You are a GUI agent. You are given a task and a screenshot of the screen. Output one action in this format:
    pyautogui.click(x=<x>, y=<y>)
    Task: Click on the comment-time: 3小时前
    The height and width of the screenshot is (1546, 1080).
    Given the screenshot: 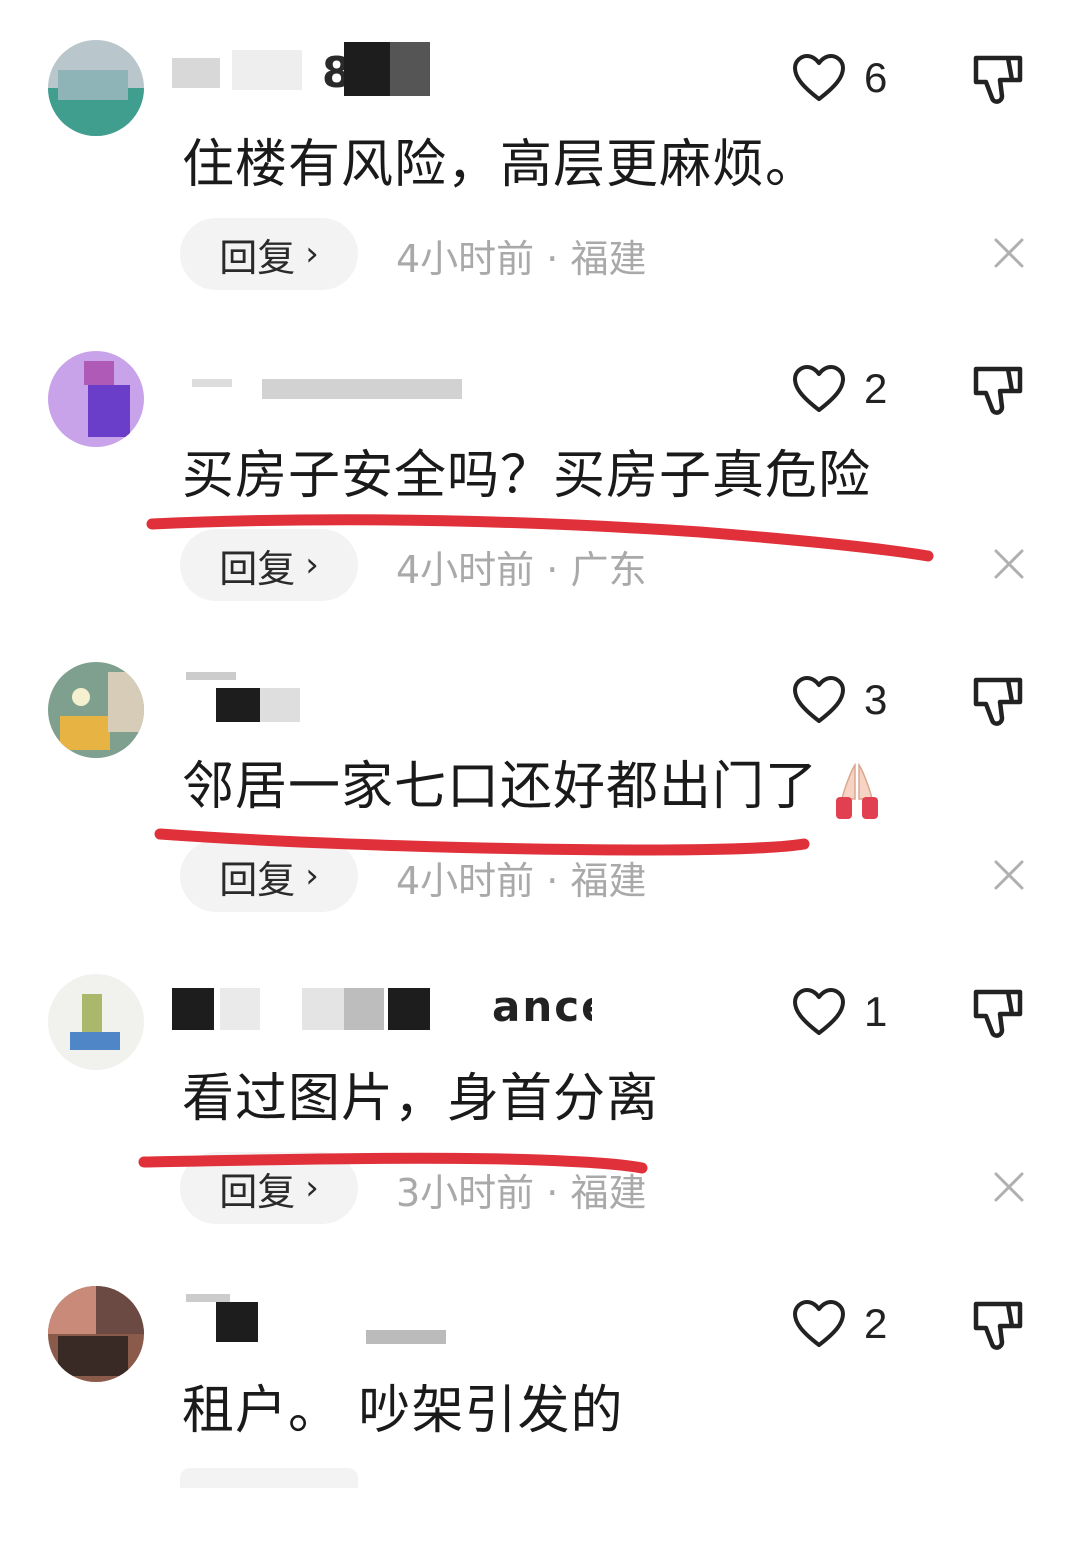 What is the action you would take?
    pyautogui.click(x=465, y=1193)
    